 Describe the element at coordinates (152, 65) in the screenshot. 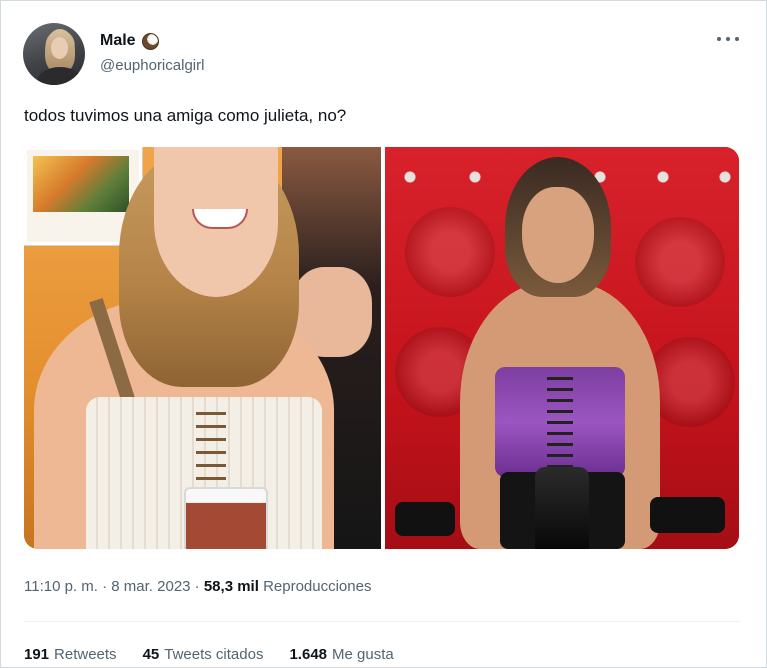

I see `author-handle: @euphoricalgirl` at that location.